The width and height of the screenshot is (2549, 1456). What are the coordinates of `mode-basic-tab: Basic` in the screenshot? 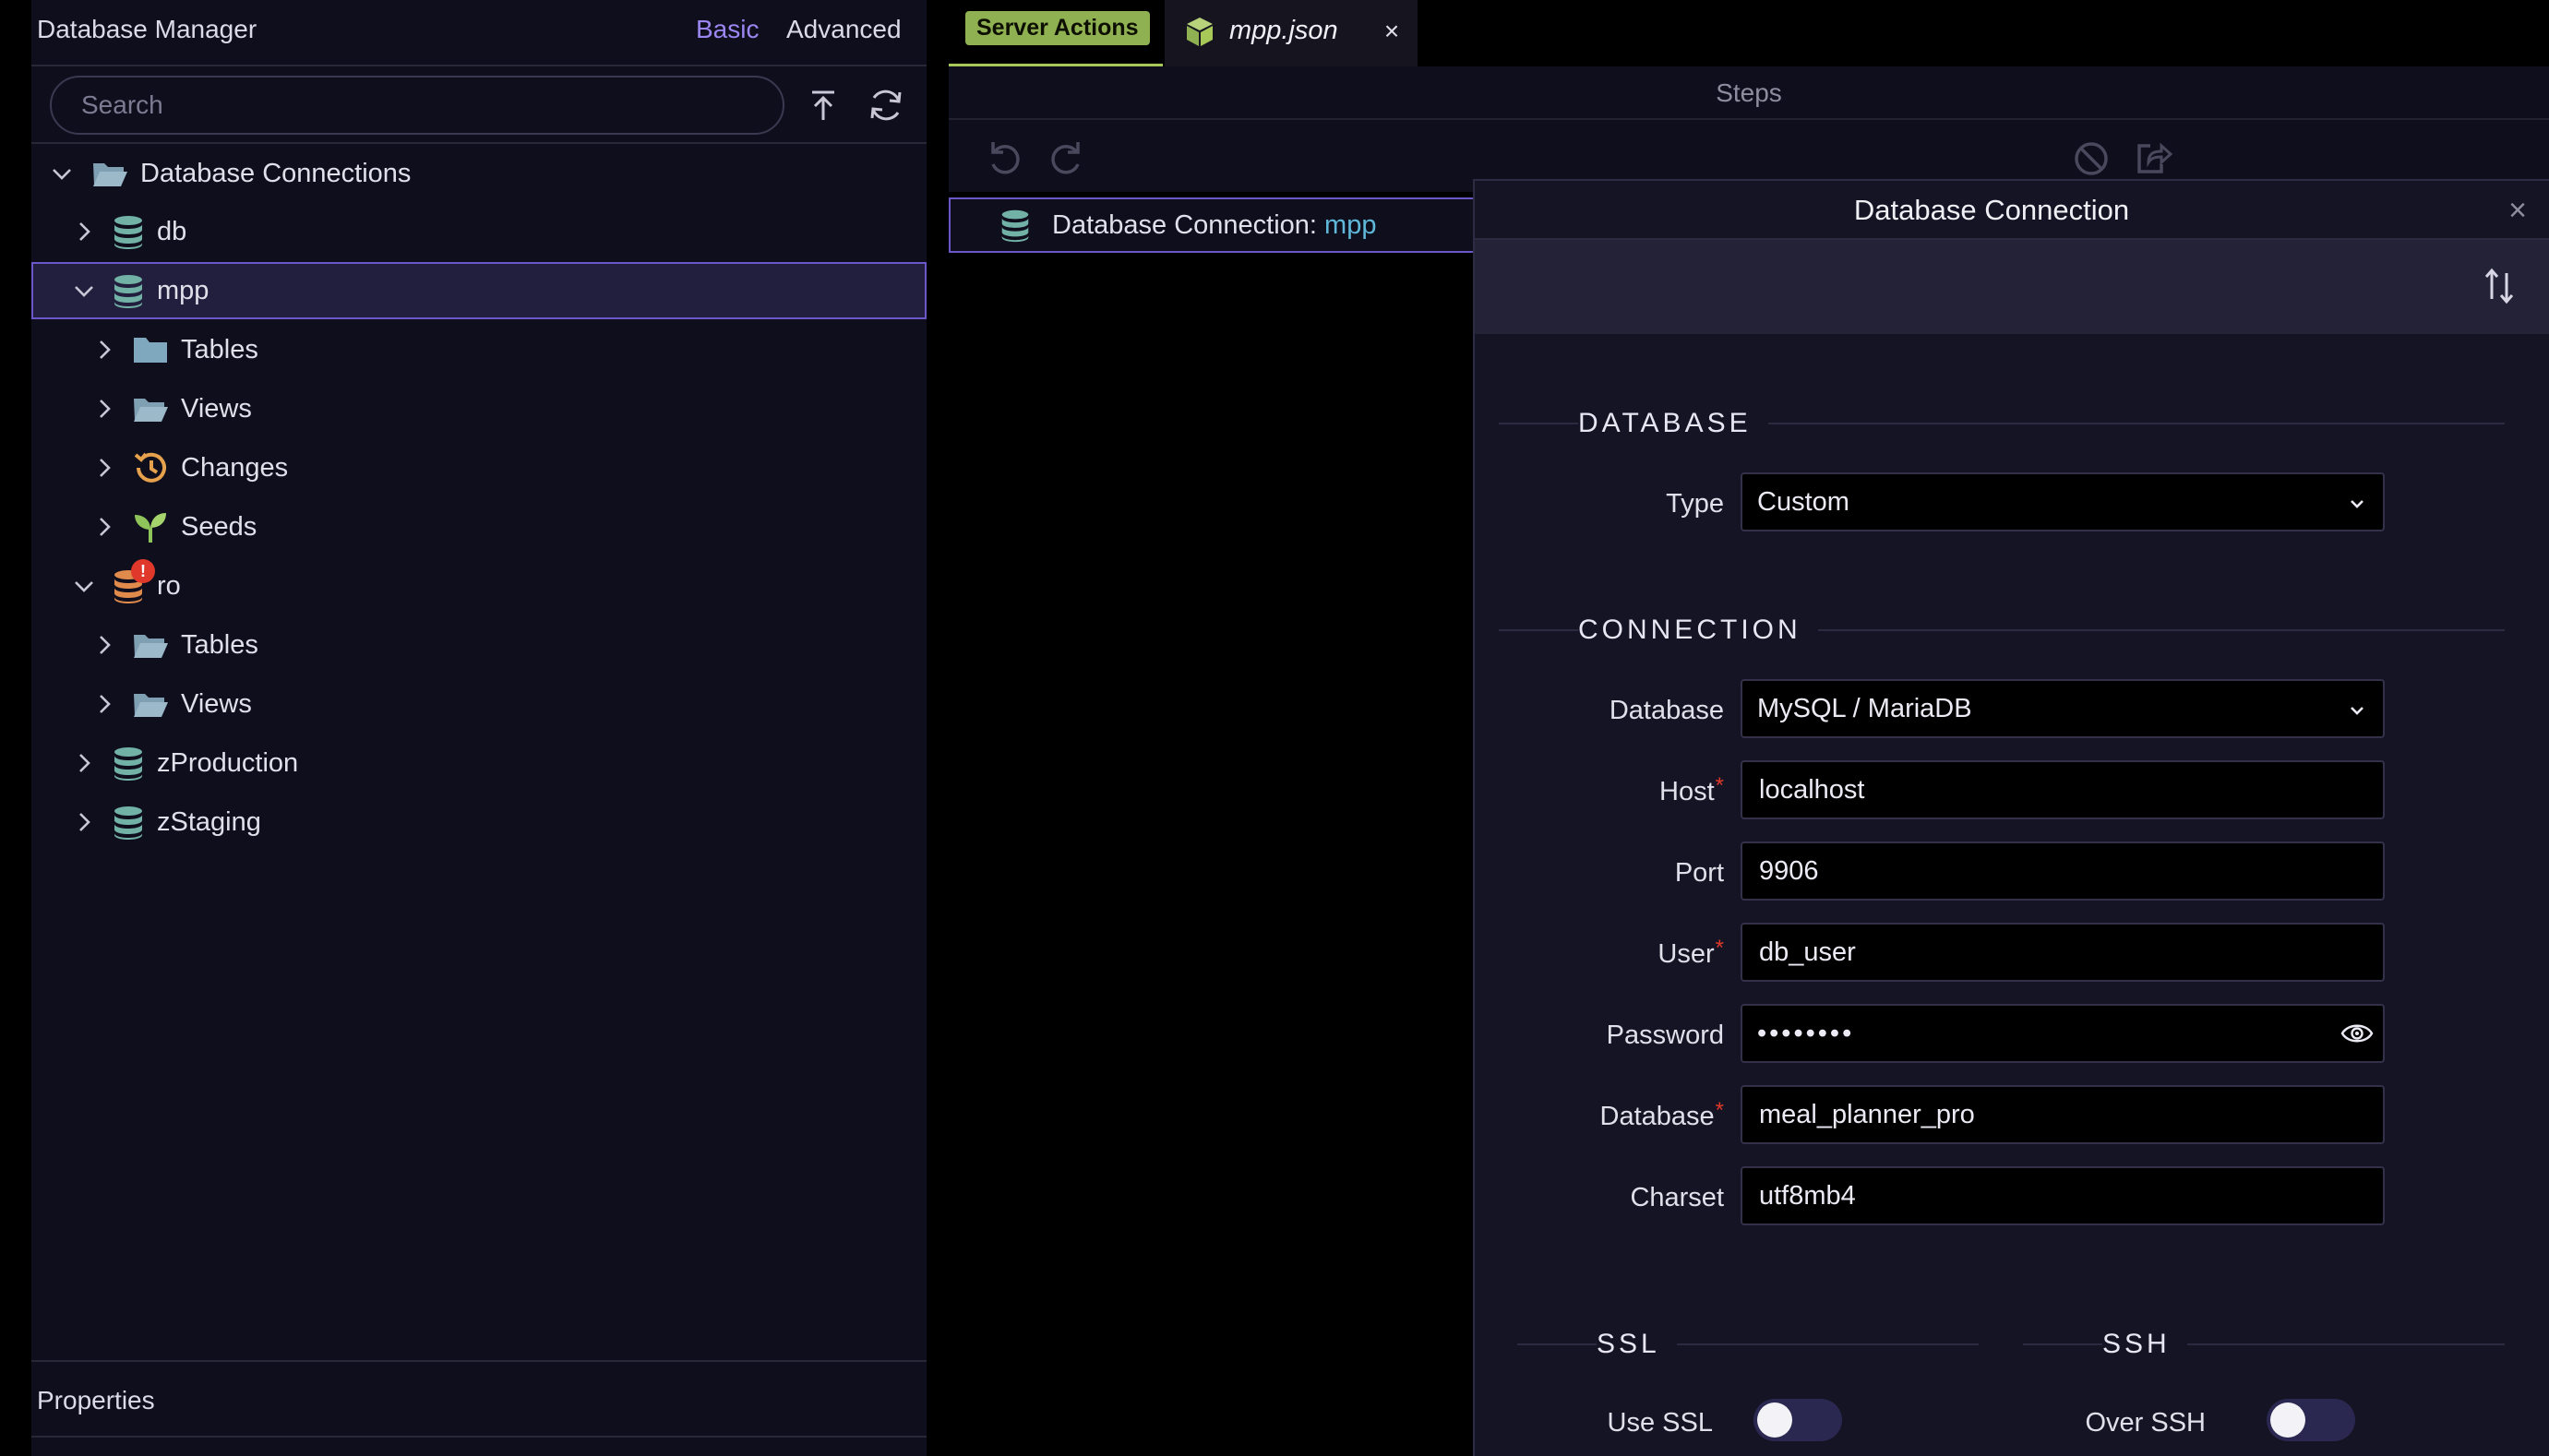 It's located at (727, 29).